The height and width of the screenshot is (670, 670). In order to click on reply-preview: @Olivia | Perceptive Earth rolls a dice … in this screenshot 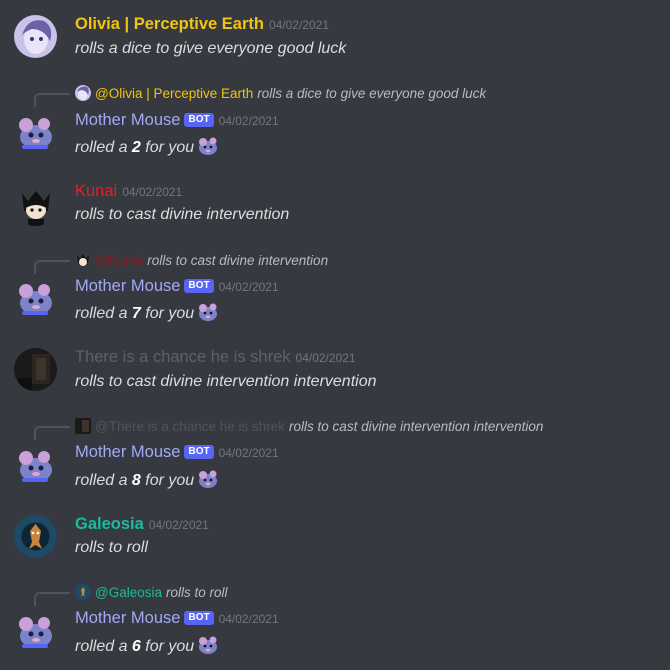, I will do `click(280, 93)`.